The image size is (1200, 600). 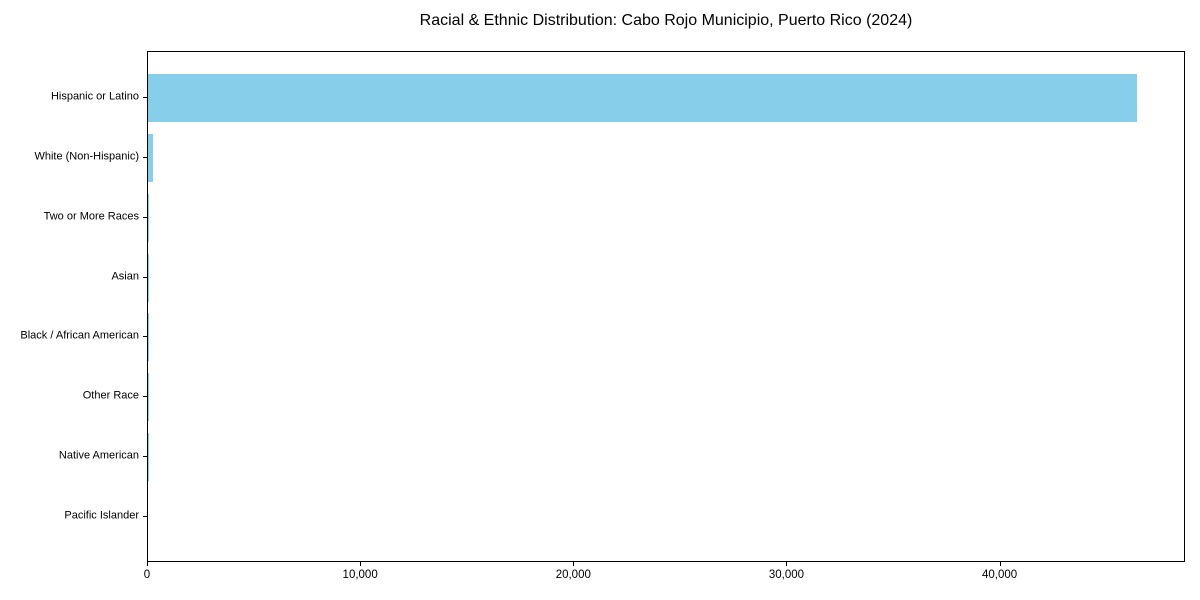 What do you see at coordinates (86, 156) in the screenshot?
I see `y-tick-label-white-non-hispanic: White (Non-Hispanic)` at bounding box center [86, 156].